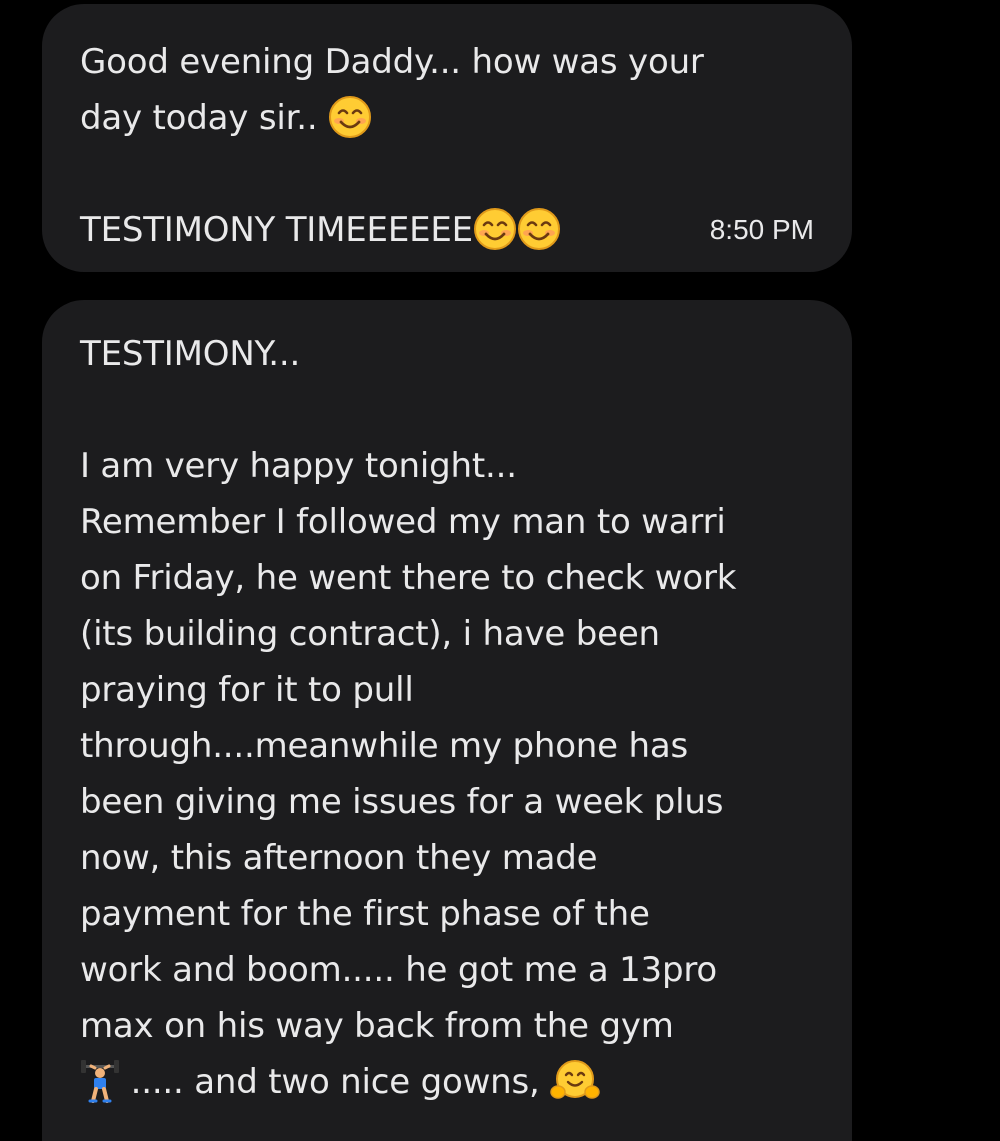 The width and height of the screenshot is (1000, 1141). I want to click on message-text: TESTIMONY TIMEEEEEE, so click(276, 230).